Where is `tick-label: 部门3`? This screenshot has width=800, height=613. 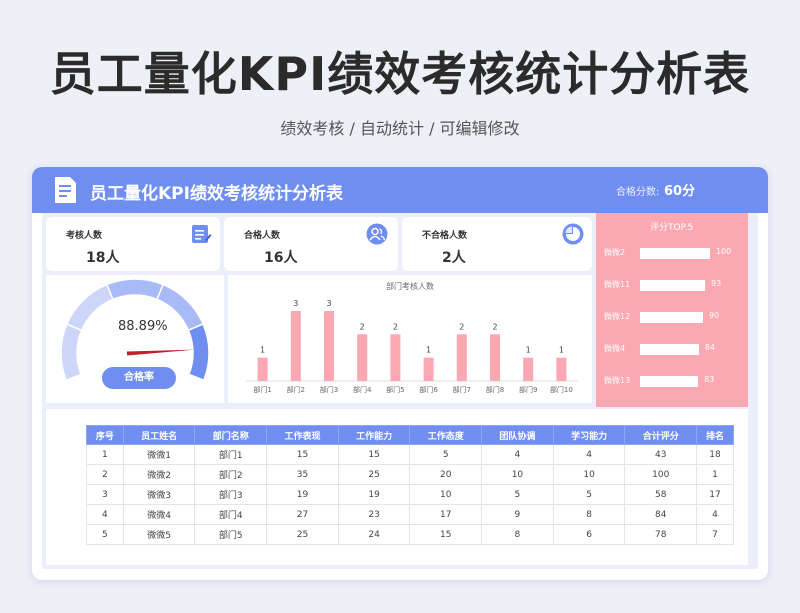 tick-label: 部门3 is located at coordinates (329, 389).